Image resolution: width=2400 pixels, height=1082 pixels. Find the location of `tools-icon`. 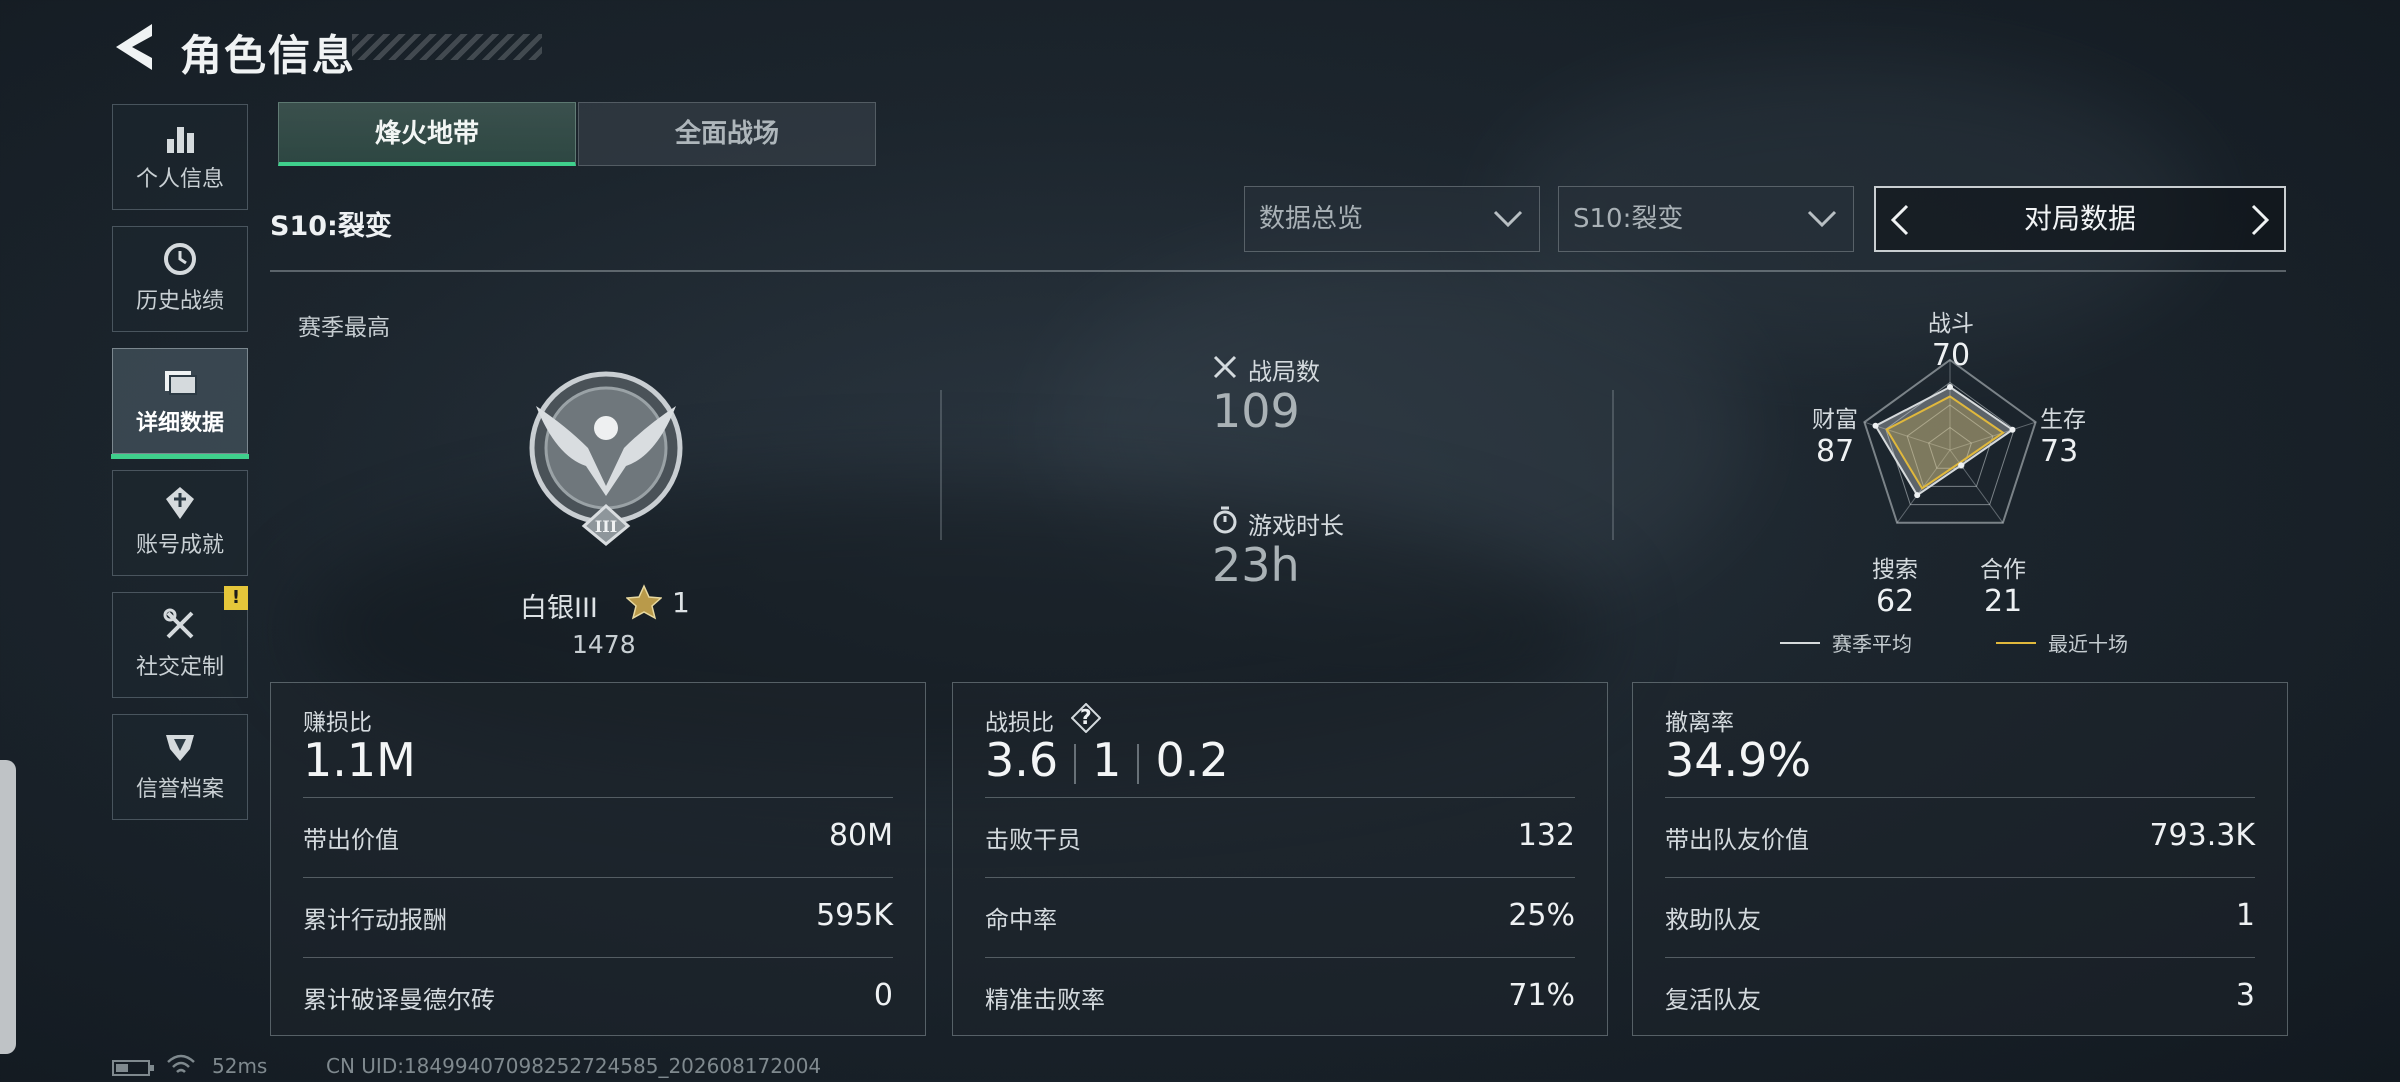

tools-icon is located at coordinates (178, 623).